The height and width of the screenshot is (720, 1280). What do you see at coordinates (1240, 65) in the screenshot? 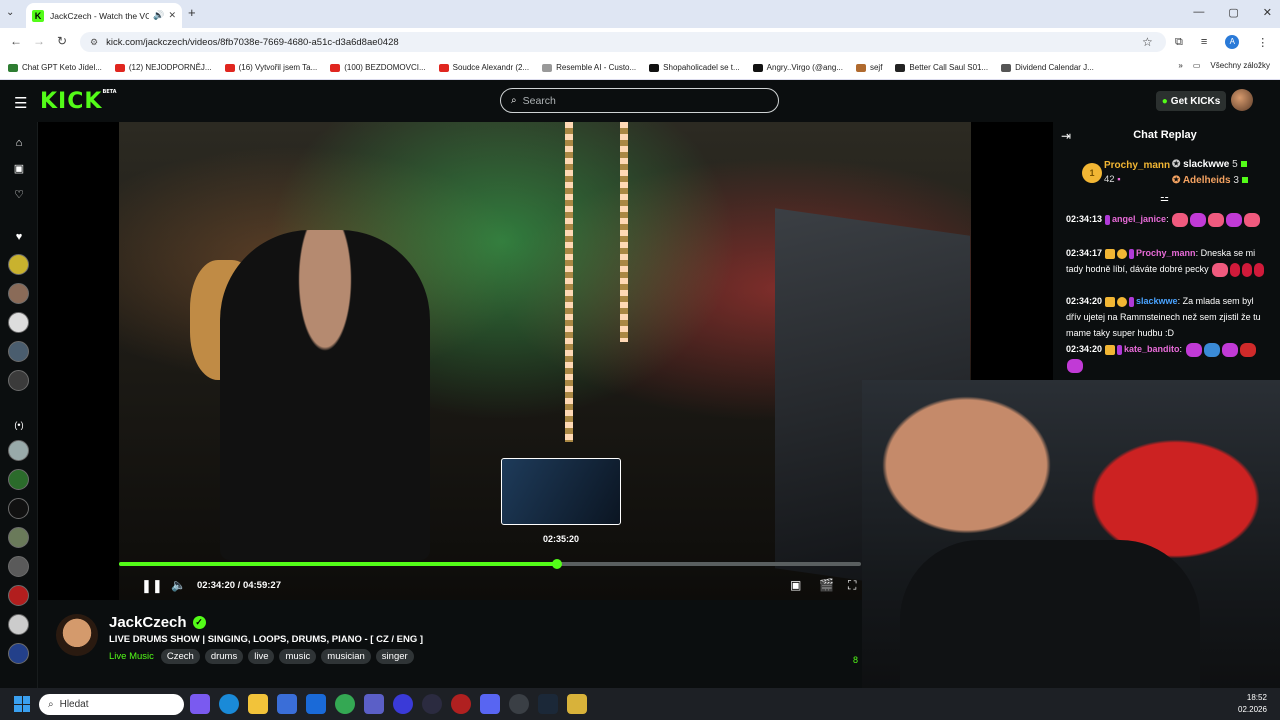
I see `all-bookmarks: Všechny záložky` at bounding box center [1240, 65].